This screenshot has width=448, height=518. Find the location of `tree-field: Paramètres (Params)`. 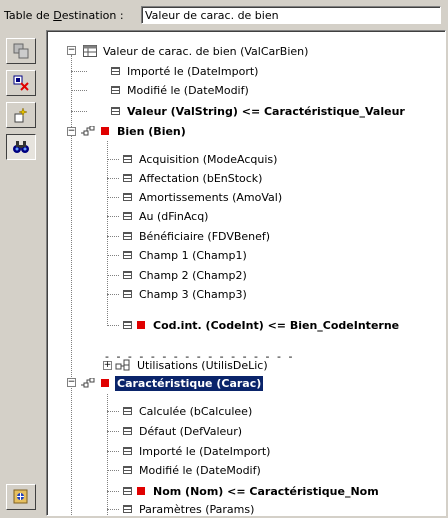

tree-field: Paramètres (Params) is located at coordinates (189, 507).